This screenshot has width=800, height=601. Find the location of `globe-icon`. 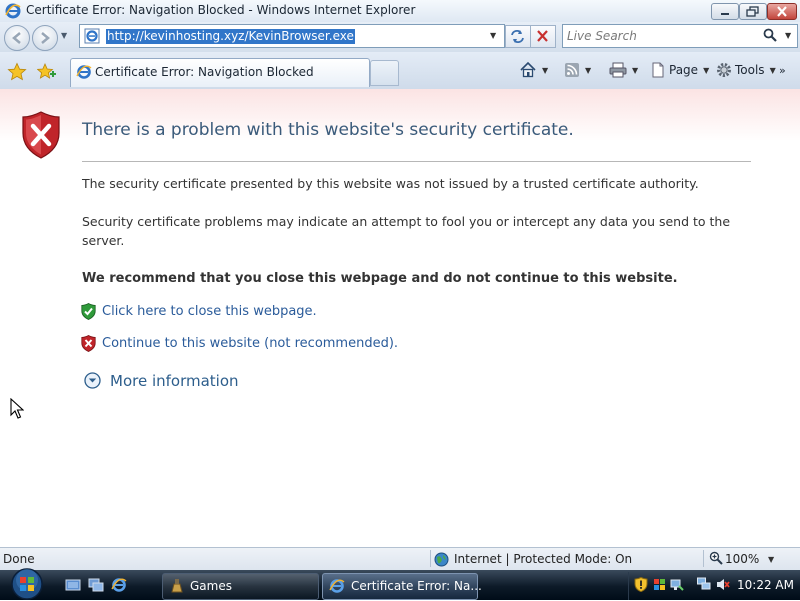

globe-icon is located at coordinates (441, 559).